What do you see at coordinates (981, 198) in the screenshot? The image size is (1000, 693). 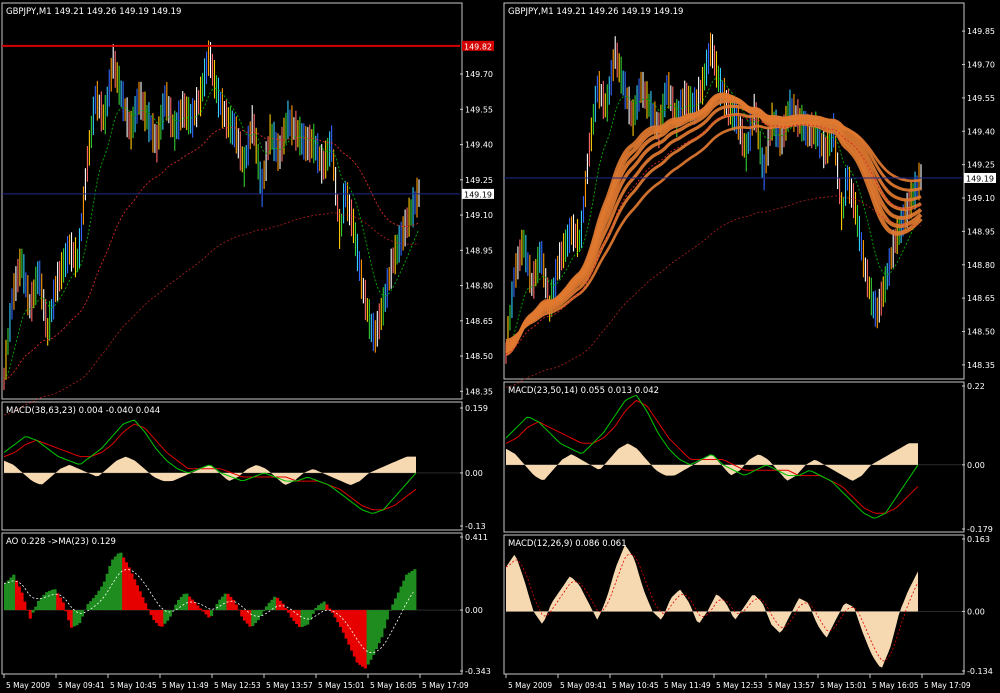 I see `y-tick-label: 149.10` at bounding box center [981, 198].